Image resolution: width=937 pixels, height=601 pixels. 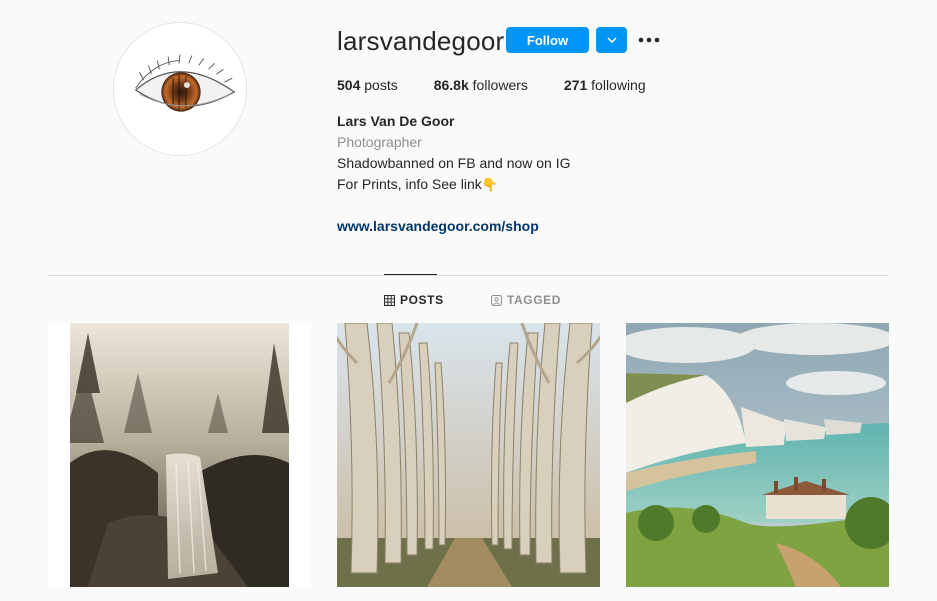 I want to click on tagged-icon, so click(x=496, y=300).